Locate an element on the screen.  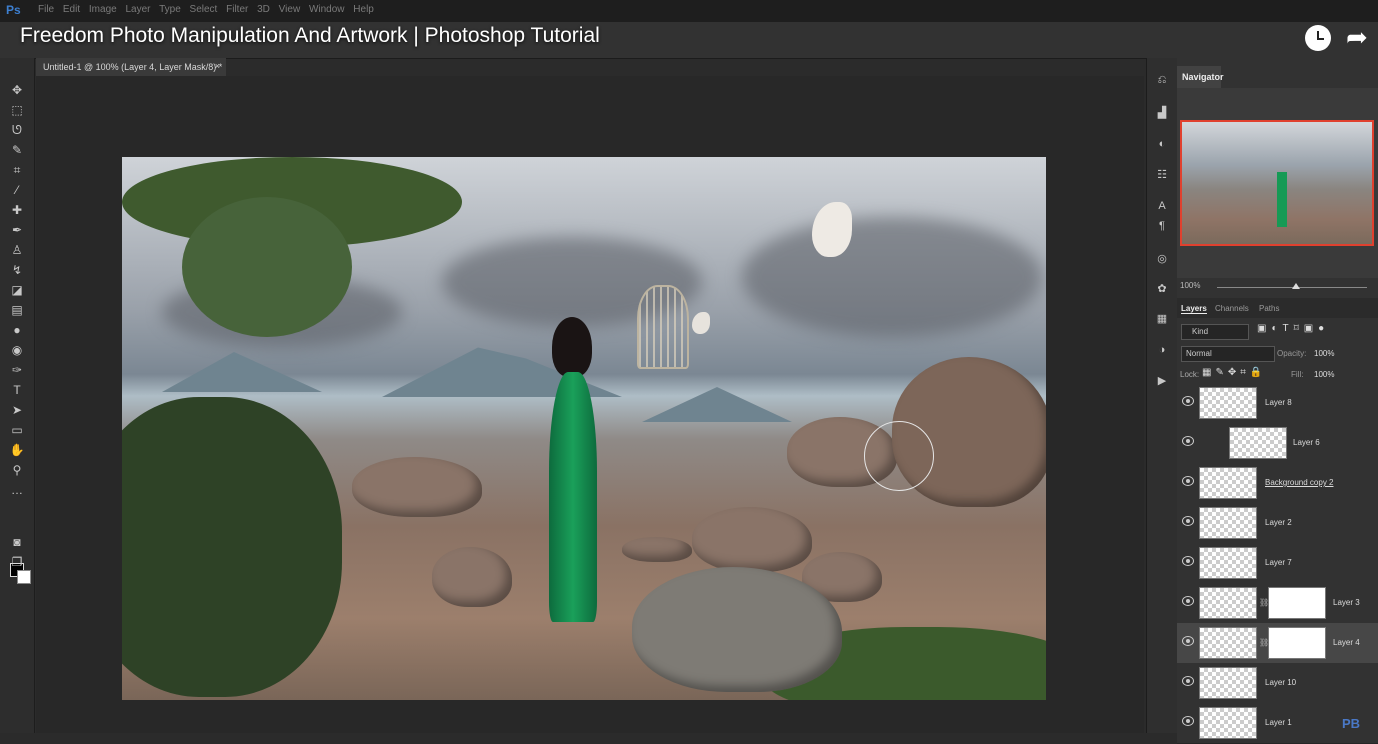
layer-name: Layer 3 is located at coordinates (1346, 602).